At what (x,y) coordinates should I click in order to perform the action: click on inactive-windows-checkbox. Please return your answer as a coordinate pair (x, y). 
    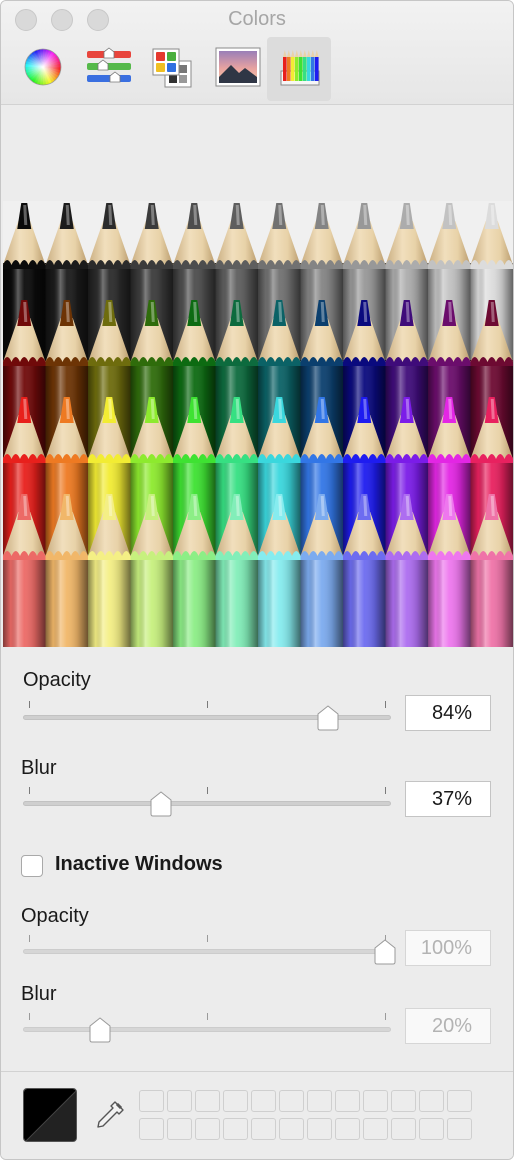
    Looking at the image, I should click on (32, 866).